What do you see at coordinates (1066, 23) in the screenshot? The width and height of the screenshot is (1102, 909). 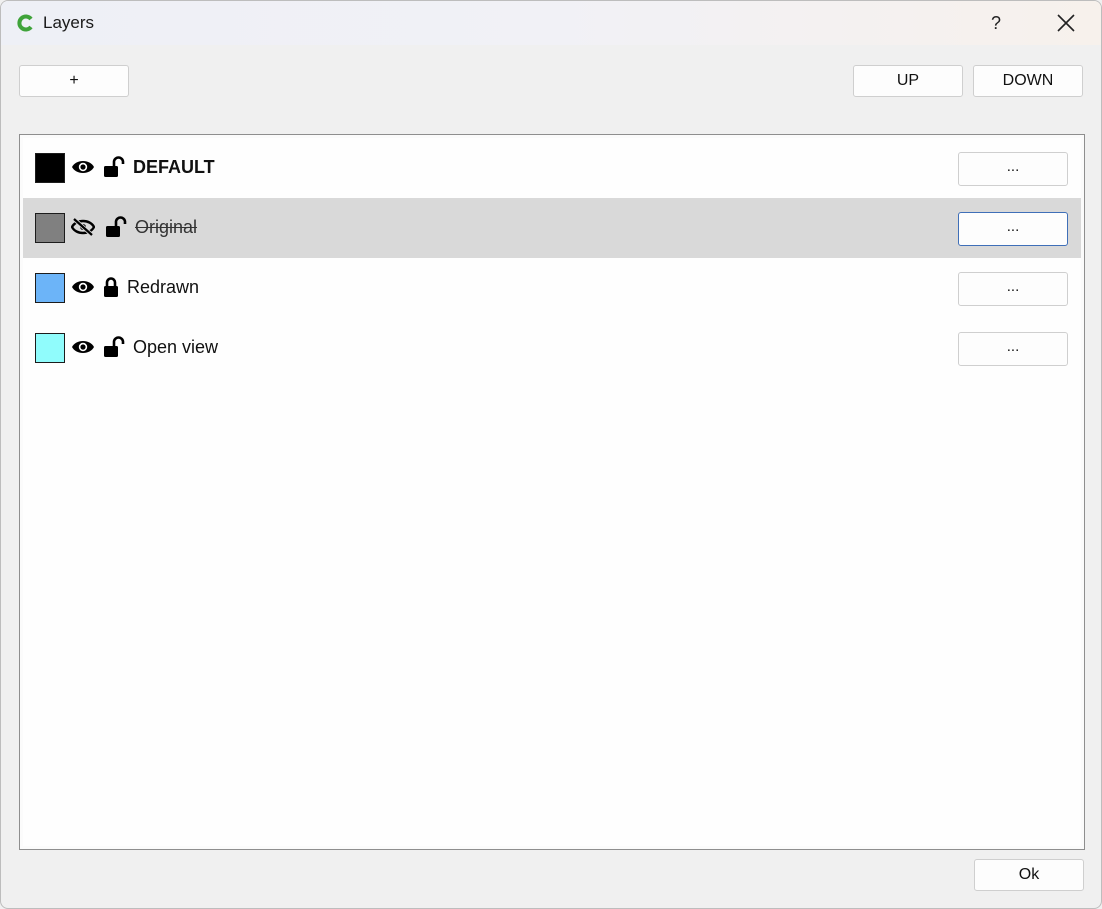 I see `close-icon` at bounding box center [1066, 23].